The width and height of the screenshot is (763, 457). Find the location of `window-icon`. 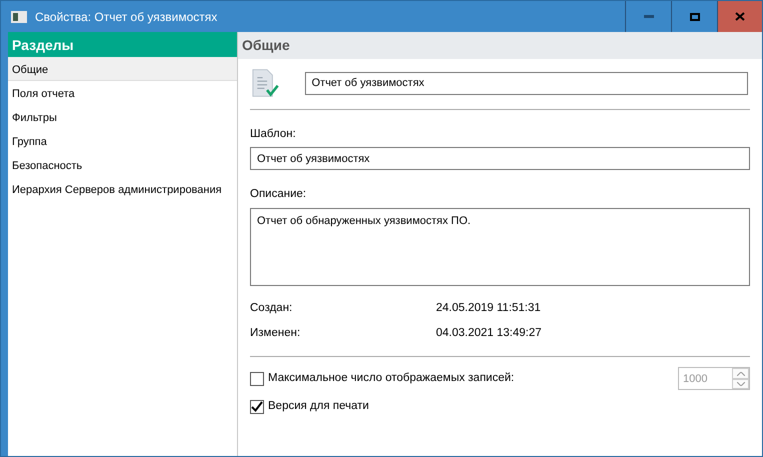

window-icon is located at coordinates (19, 16).